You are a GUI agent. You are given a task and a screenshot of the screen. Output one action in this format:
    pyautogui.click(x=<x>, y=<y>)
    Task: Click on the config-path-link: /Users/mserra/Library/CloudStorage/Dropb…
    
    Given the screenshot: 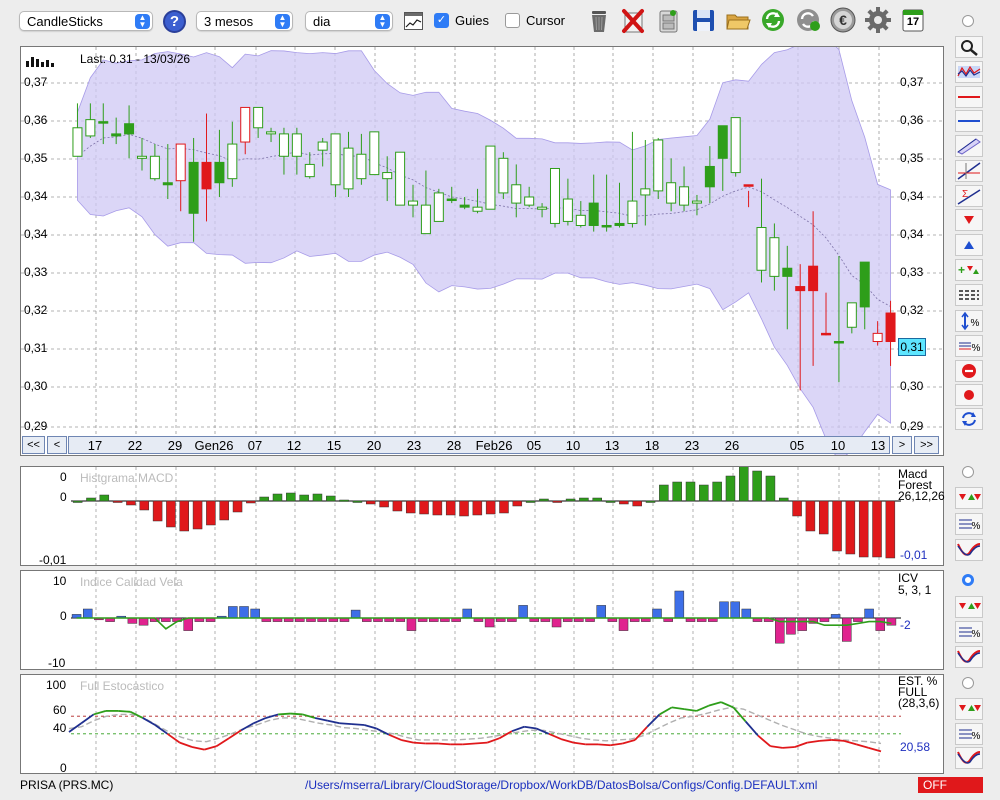 What is the action you would take?
    pyautogui.click(x=561, y=785)
    